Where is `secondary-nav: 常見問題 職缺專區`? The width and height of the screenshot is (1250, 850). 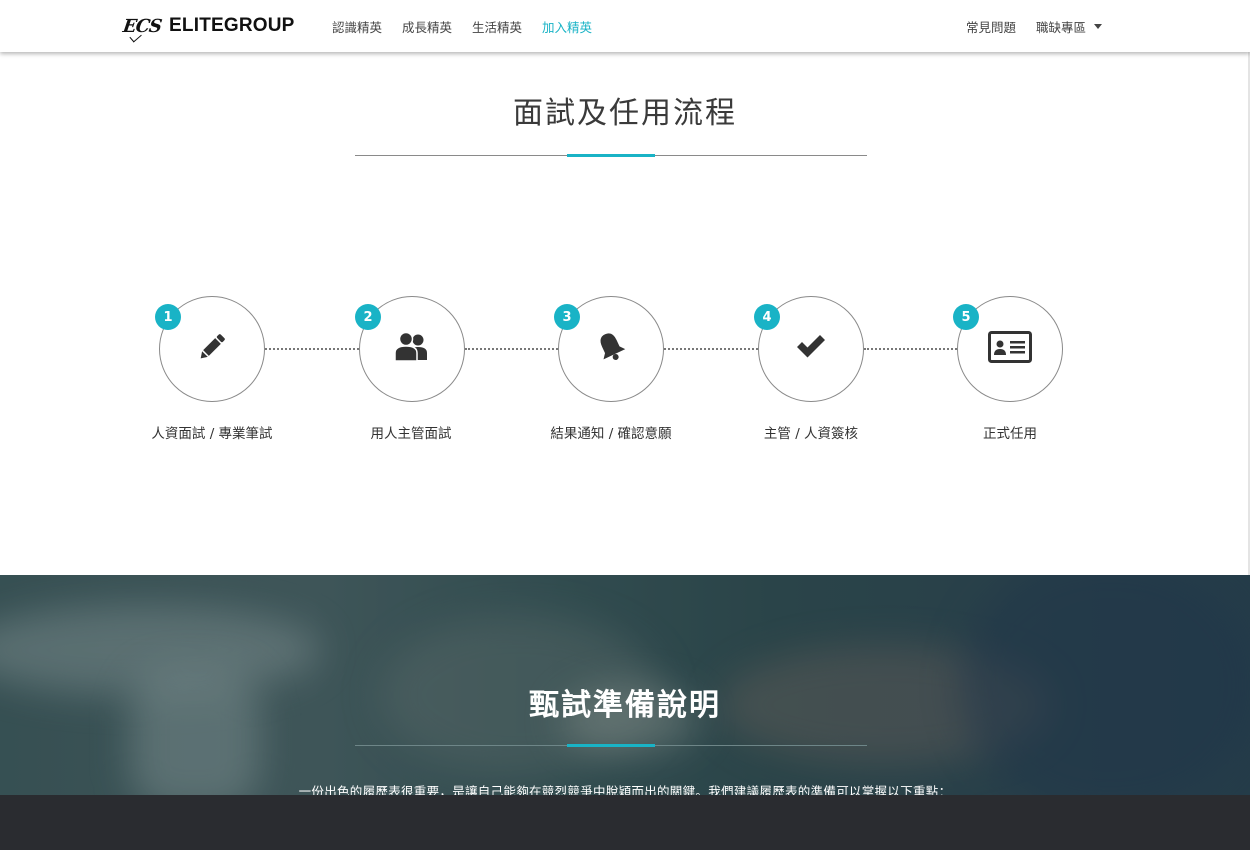
secondary-nav: 常見問題 職缺專區 is located at coordinates (1024, 26).